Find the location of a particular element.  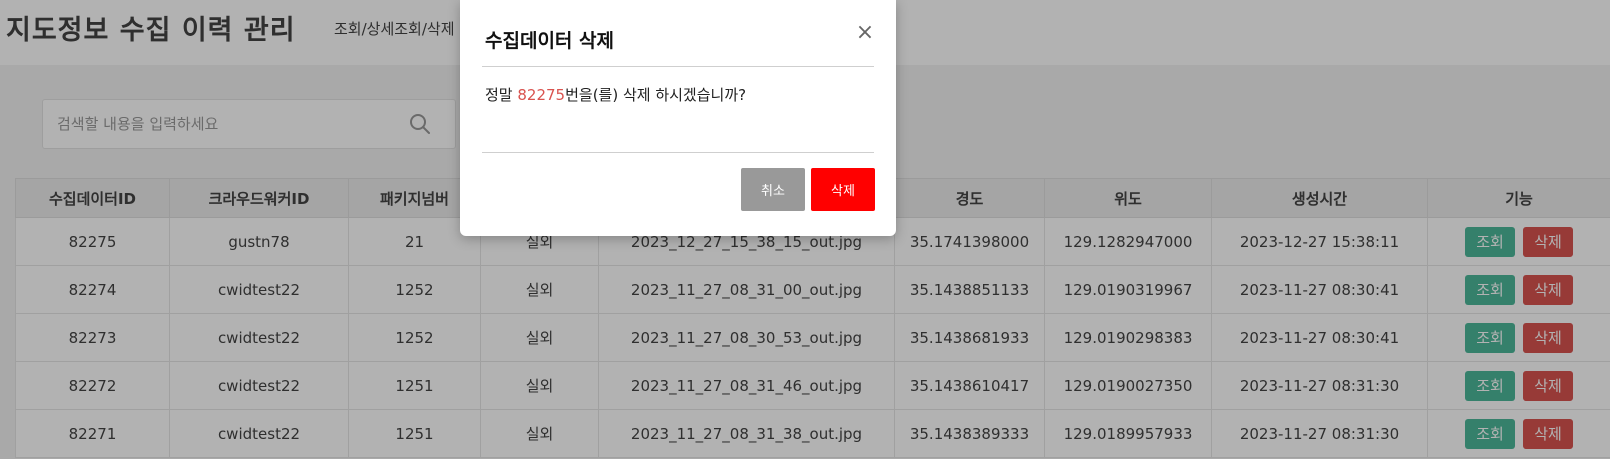

modal-message: 정말 82275번을(를) 삭제 하시겠습니까? is located at coordinates (615, 94).